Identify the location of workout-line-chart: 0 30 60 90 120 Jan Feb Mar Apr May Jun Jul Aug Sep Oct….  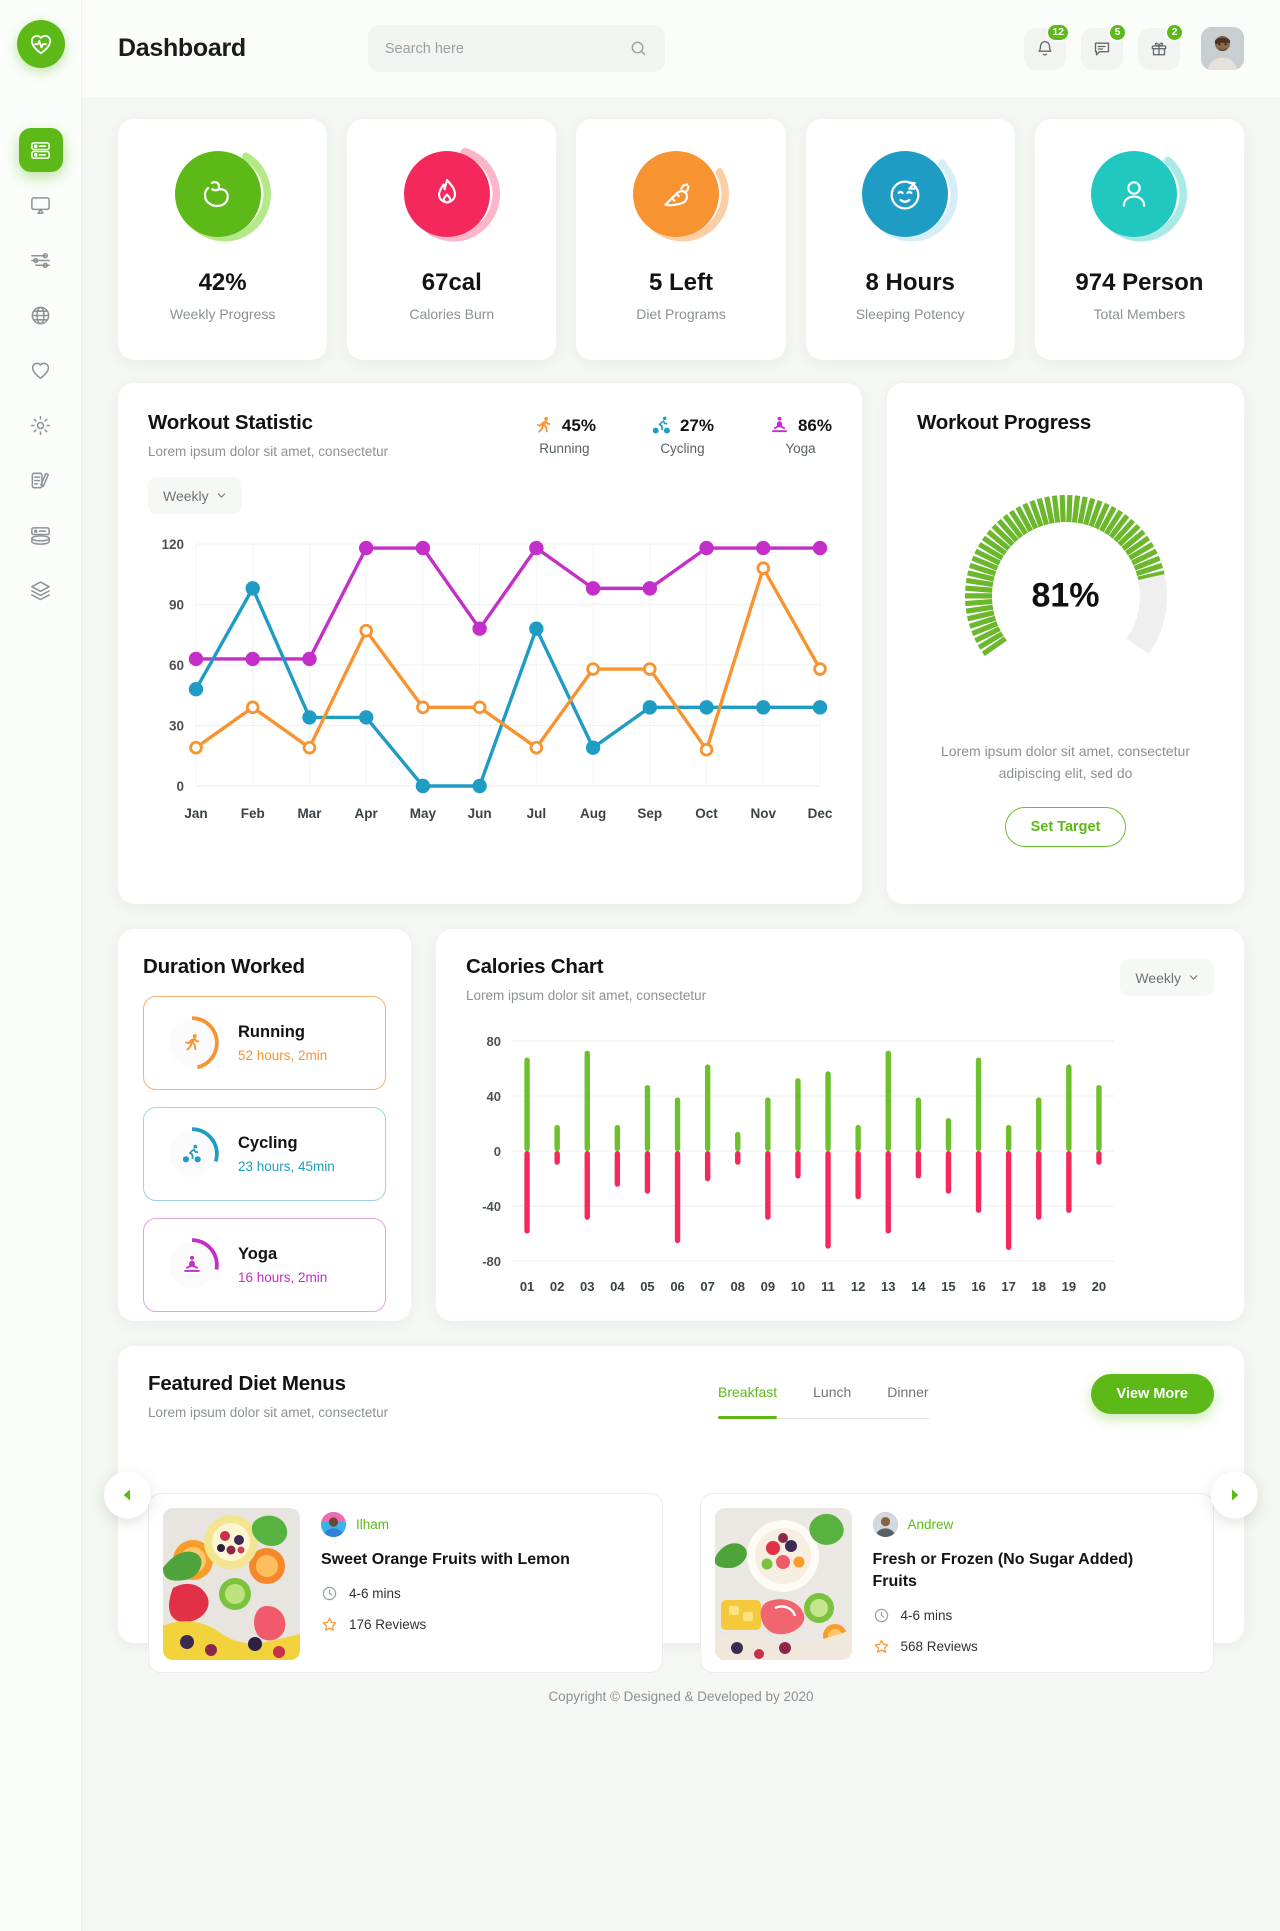
(496, 679).